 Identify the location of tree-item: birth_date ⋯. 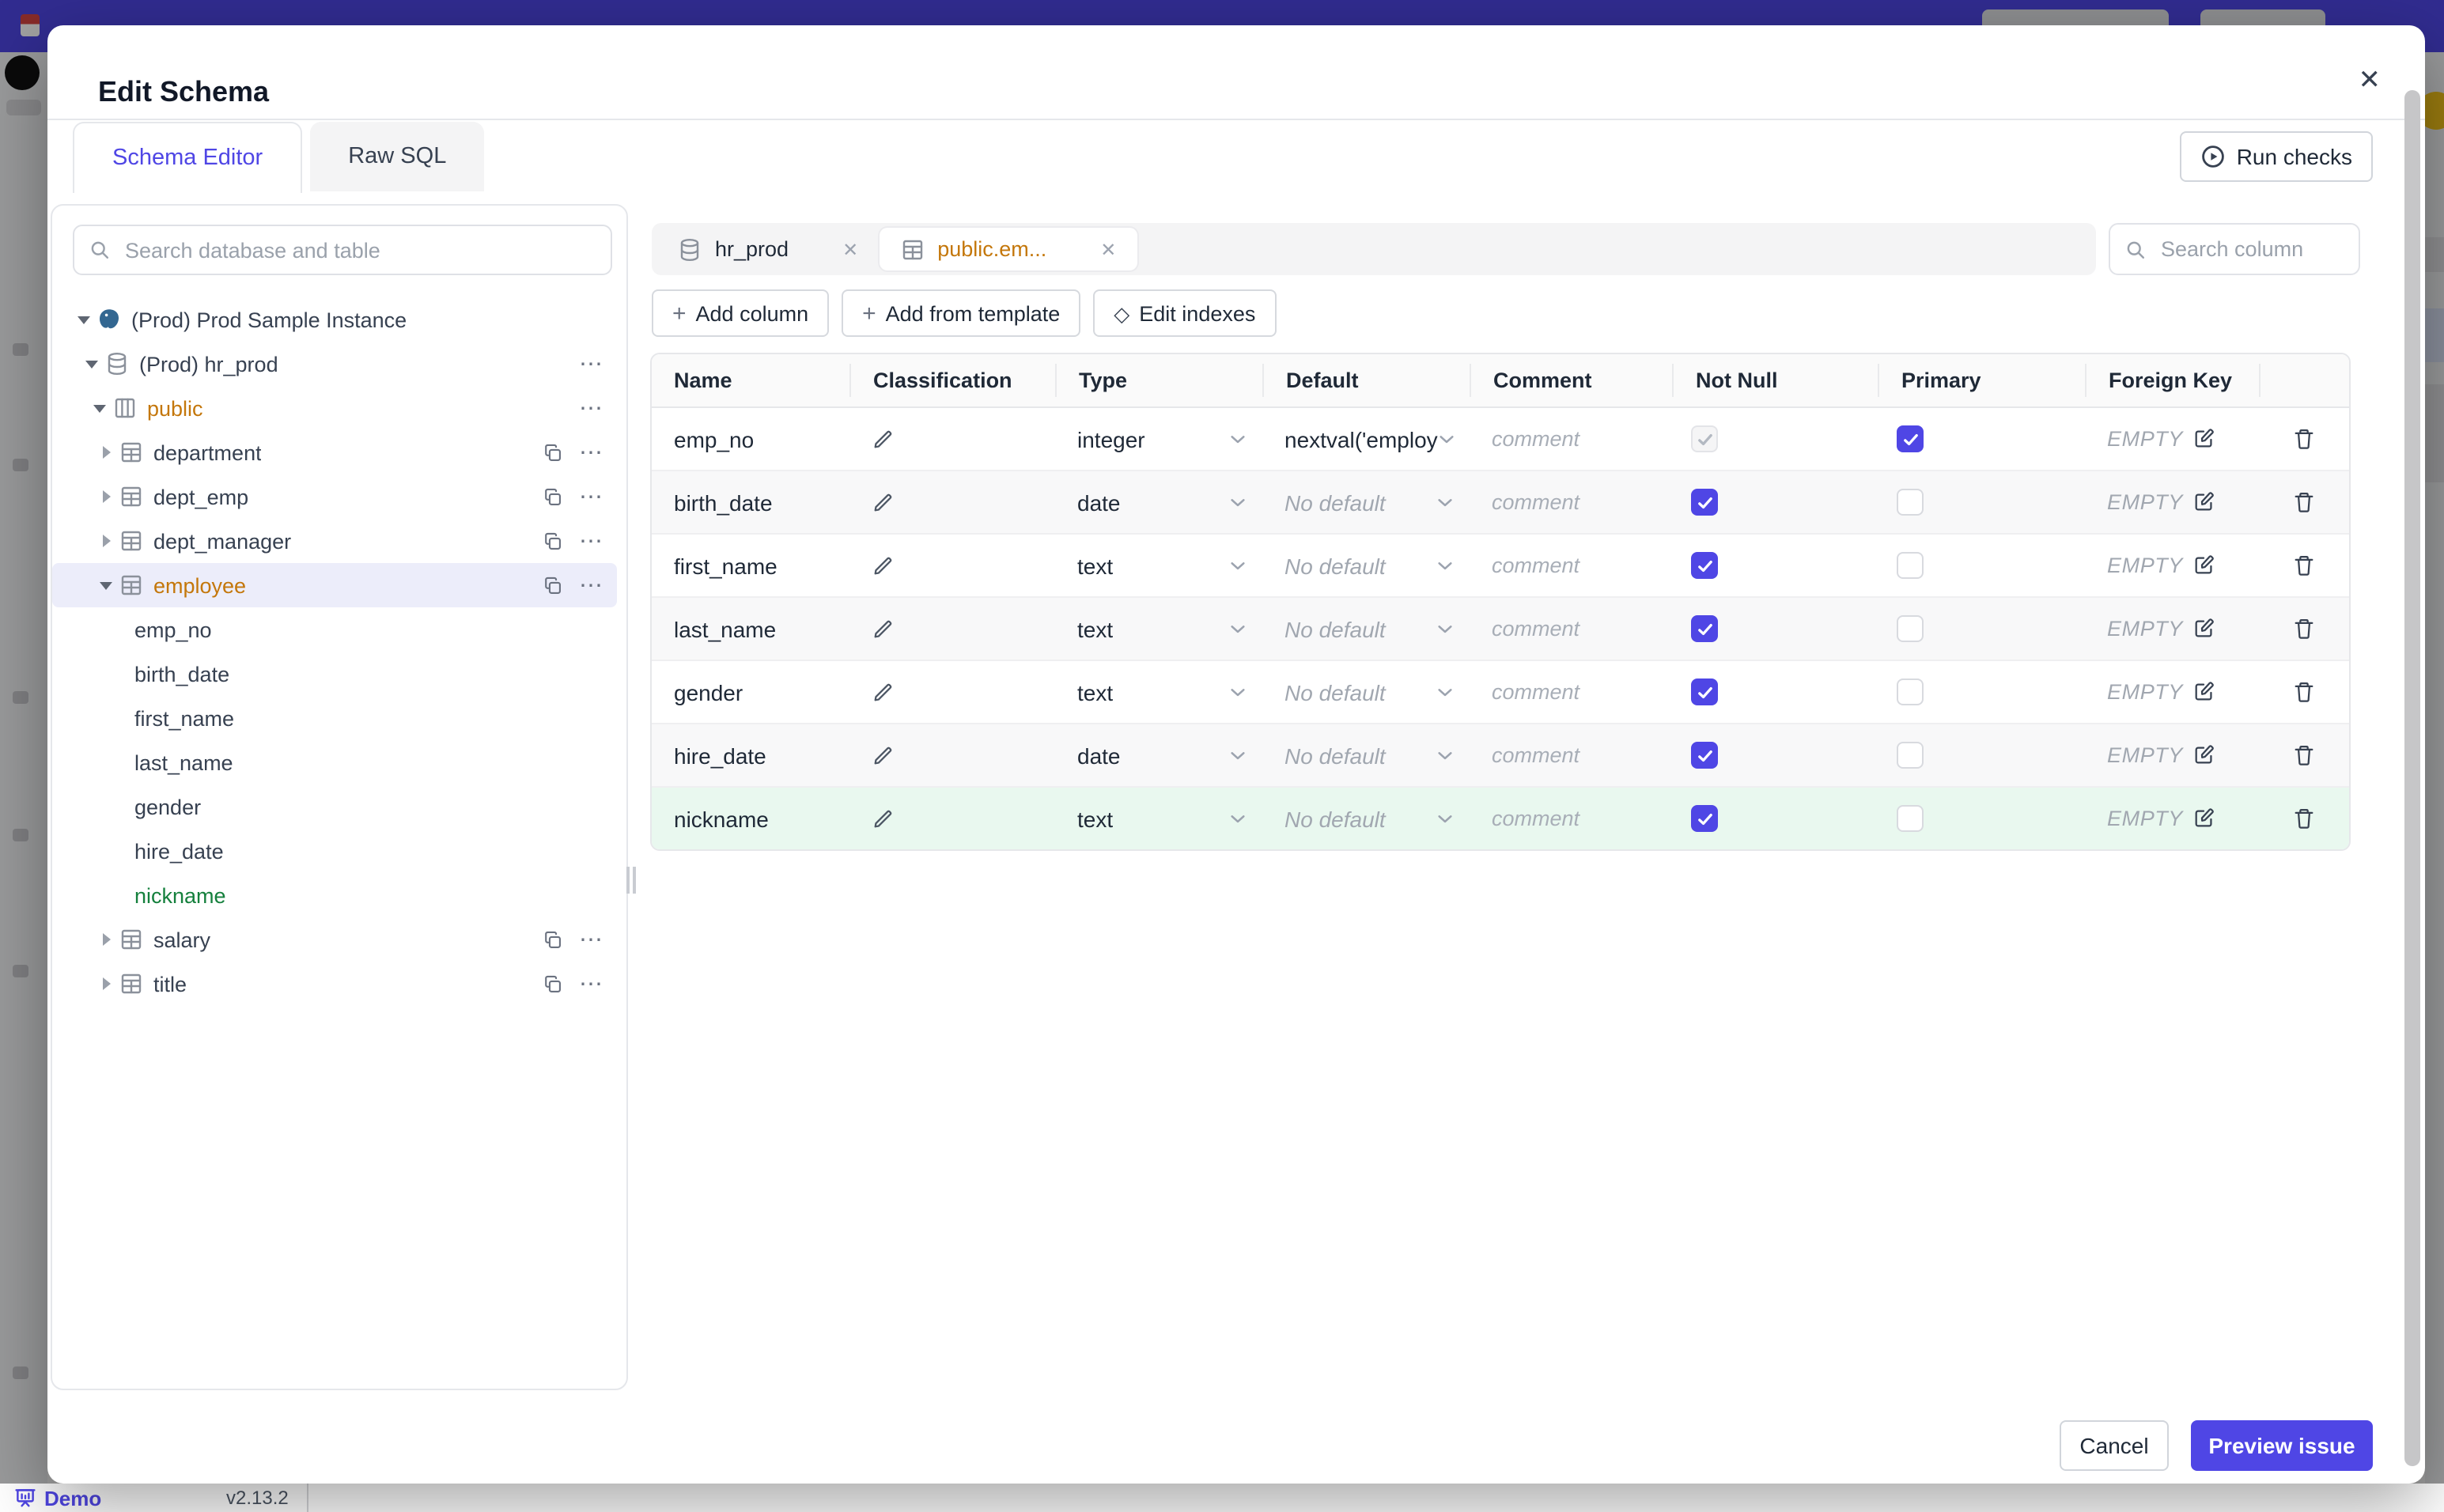
(334, 674).